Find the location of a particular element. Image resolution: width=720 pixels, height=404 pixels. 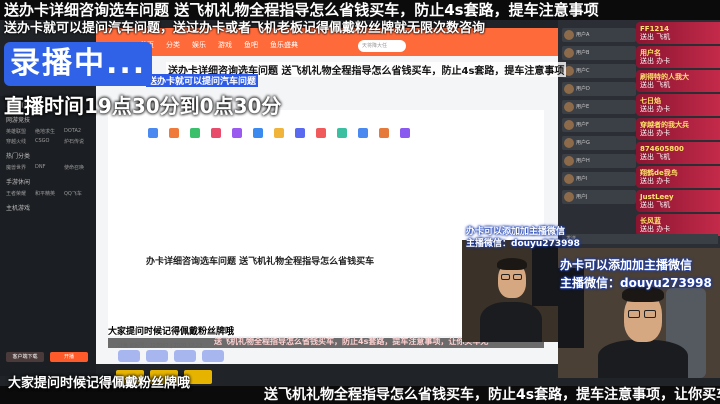

gift-user: 刷得特的人我大 is located at coordinates (664, 77).